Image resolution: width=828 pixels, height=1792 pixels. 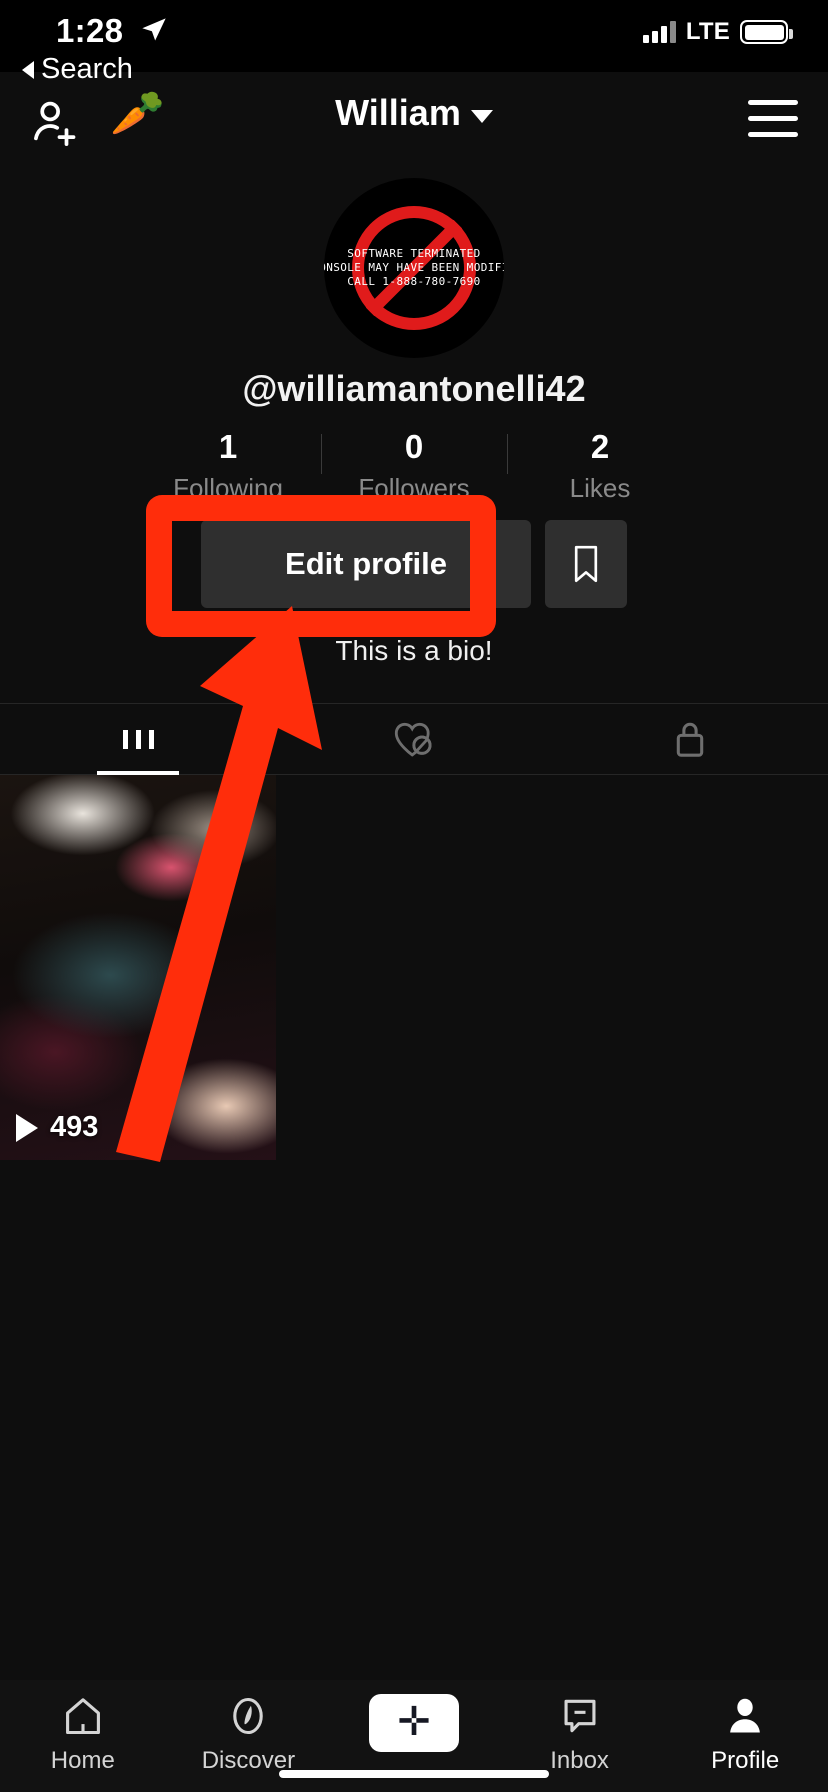 What do you see at coordinates (248, 1716) in the screenshot?
I see `compass-icon` at bounding box center [248, 1716].